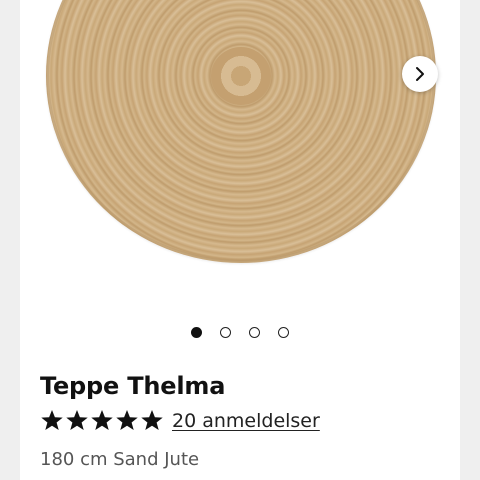 The height and width of the screenshot is (480, 480). What do you see at coordinates (240, 332) in the screenshot?
I see `carousel-pagination` at bounding box center [240, 332].